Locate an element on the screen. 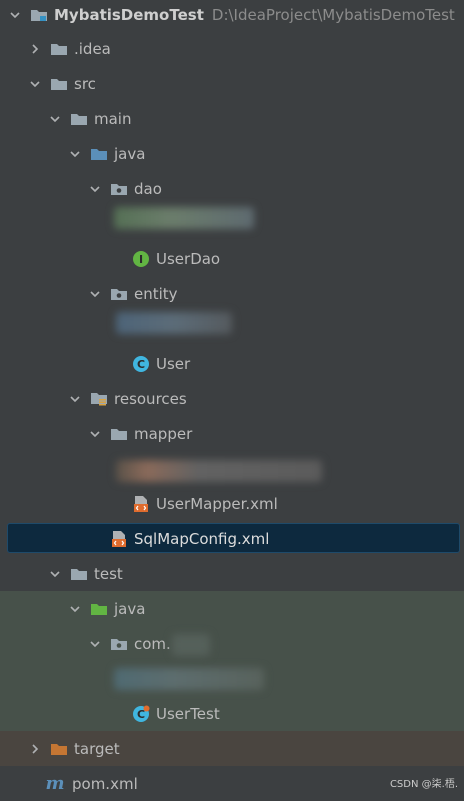 The height and width of the screenshot is (801, 464). tree-label-resources: resources is located at coordinates (150, 398).